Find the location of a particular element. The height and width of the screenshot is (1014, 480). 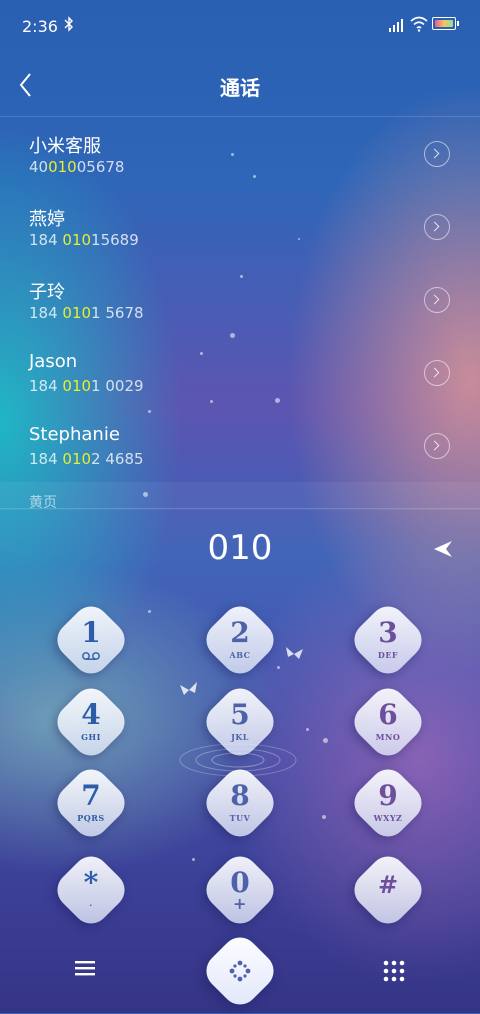

grid-icon is located at coordinates (394, 971).